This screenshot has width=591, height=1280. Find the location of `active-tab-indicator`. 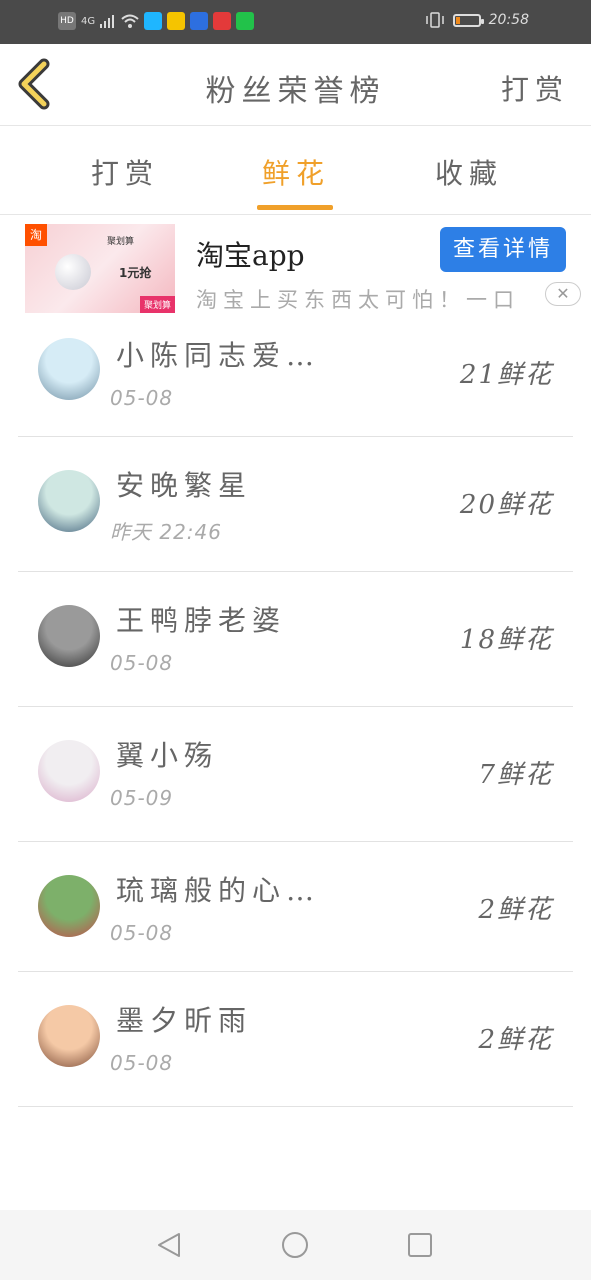

active-tab-indicator is located at coordinates (295, 207).